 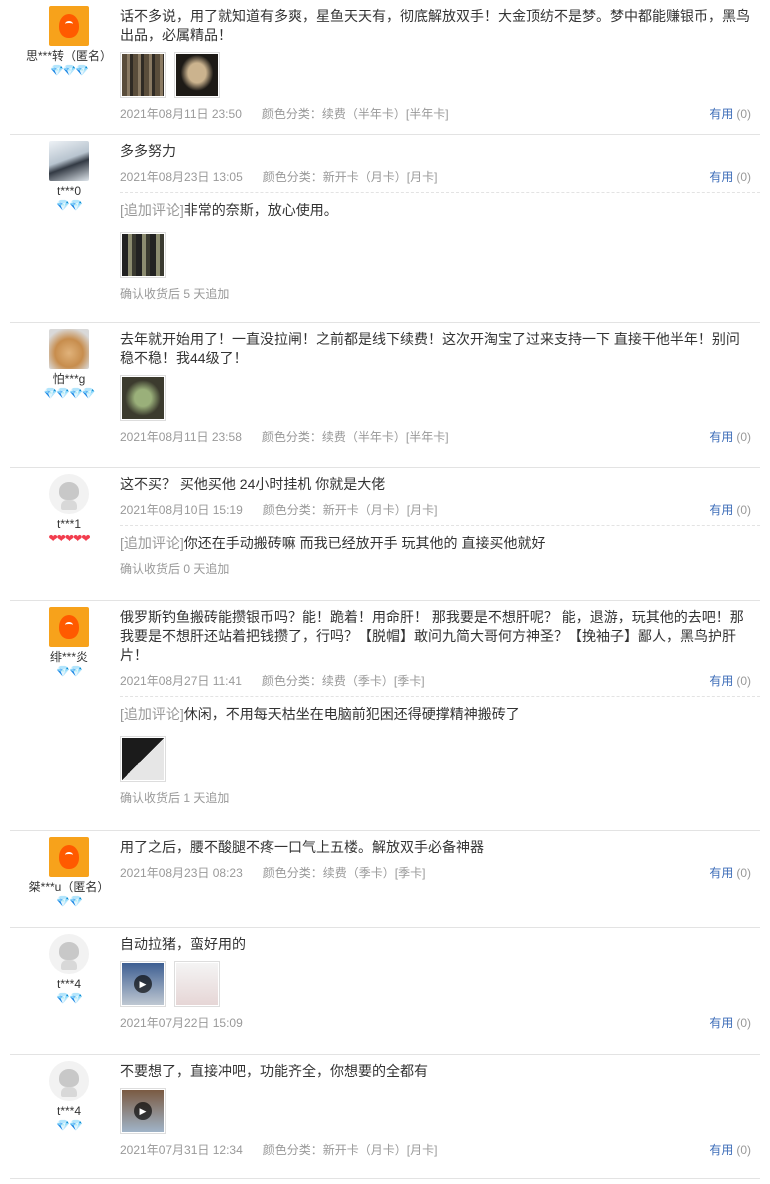 I want to click on review-date: 2021年07月31日 12:34, so click(x=181, y=1150).